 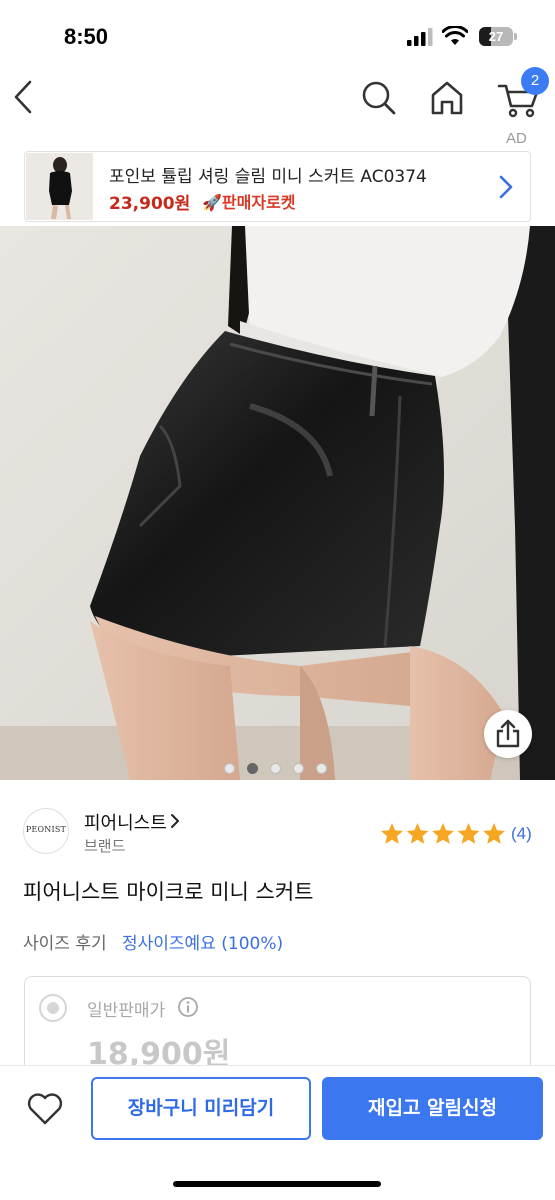 I want to click on size-review-value: 정사이즈예요 (100%), so click(x=202, y=941).